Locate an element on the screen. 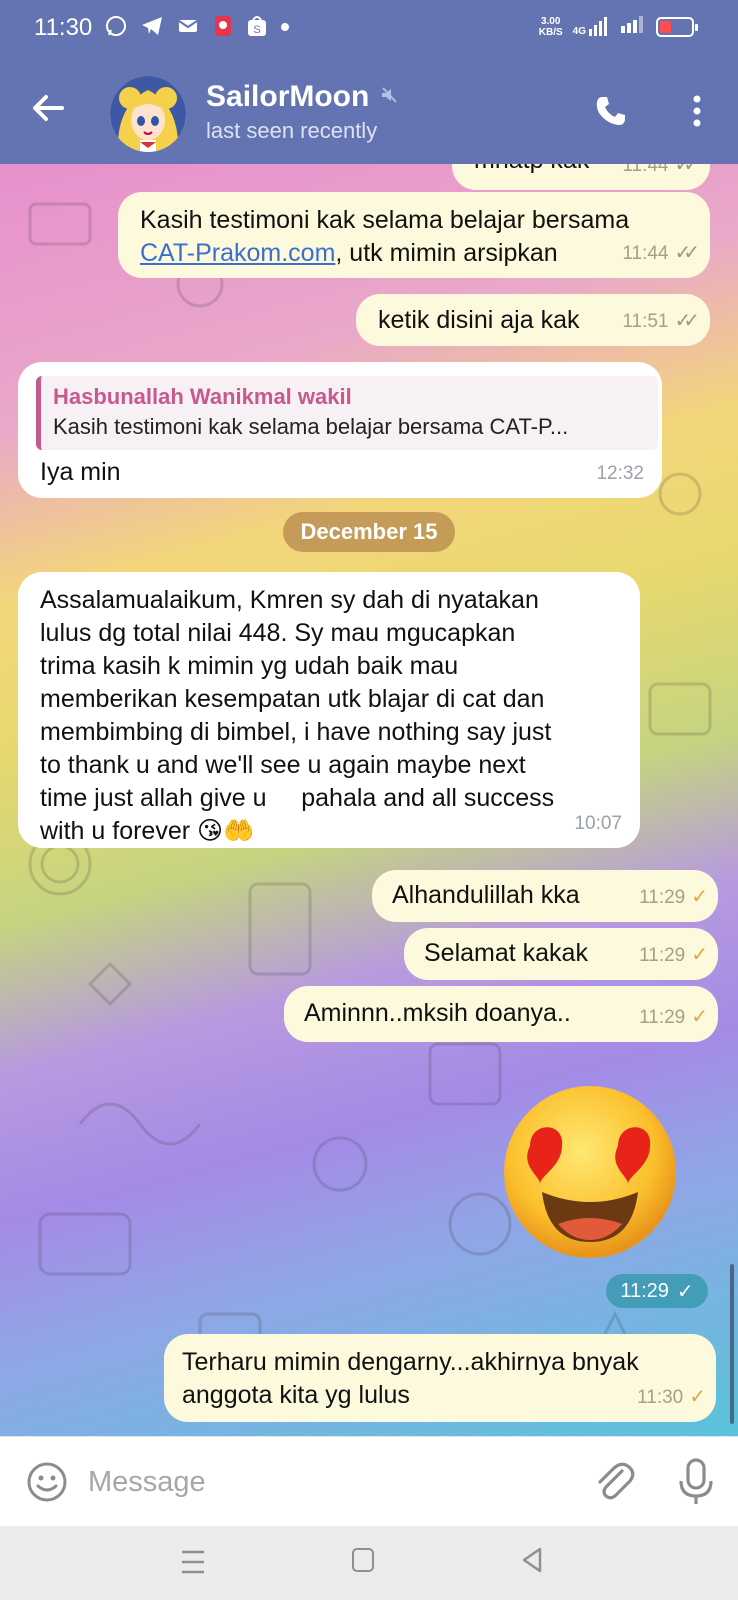 This screenshot has height=1600, width=738. reply-sender: Hasbunallah Wanikmal wakil is located at coordinates (202, 396).